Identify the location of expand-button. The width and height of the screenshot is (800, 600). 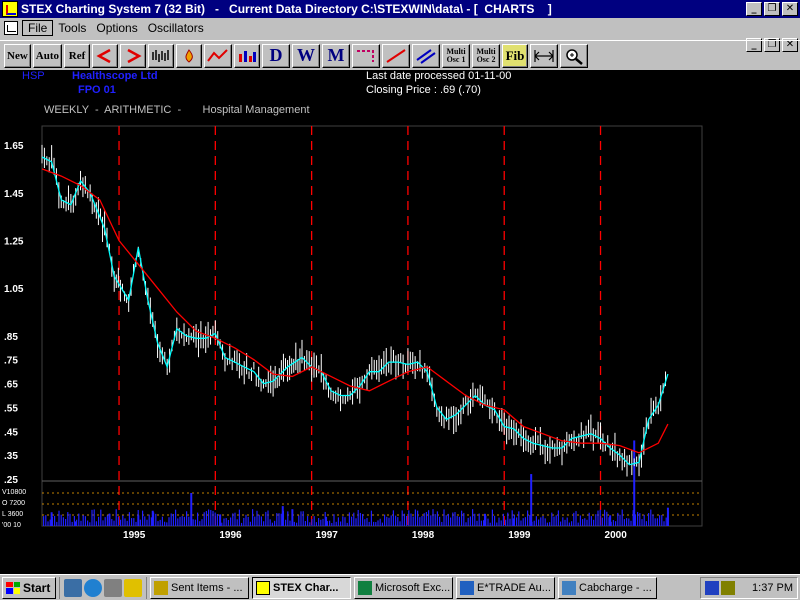
(544, 55).